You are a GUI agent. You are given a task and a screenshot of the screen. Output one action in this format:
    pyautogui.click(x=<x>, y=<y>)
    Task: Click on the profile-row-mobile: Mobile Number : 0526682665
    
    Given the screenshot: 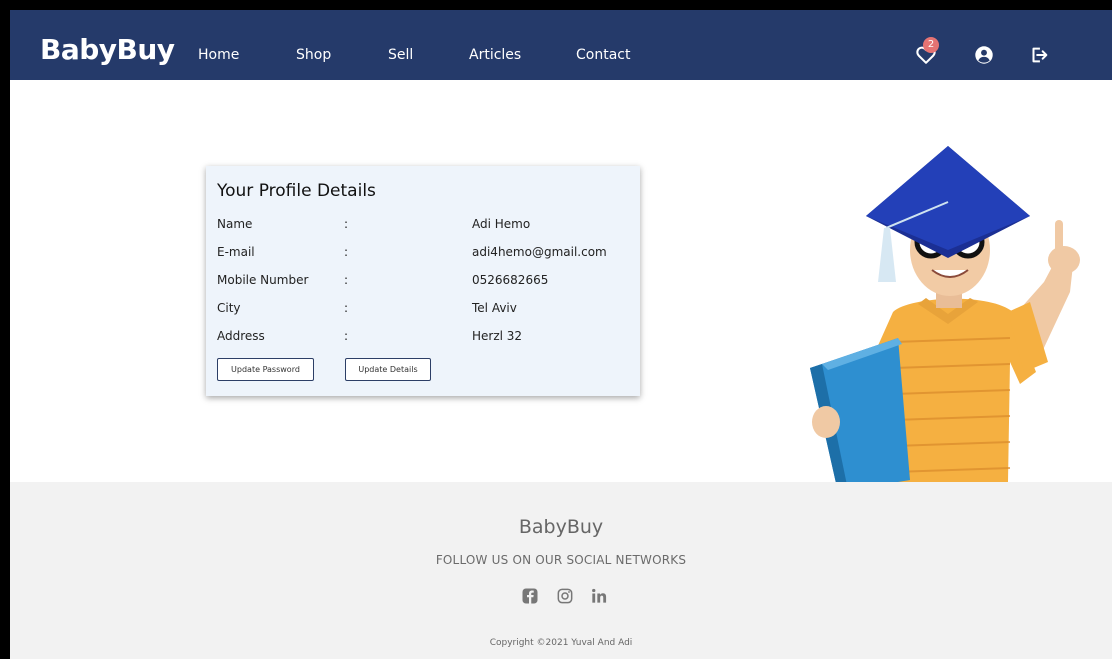 What is the action you would take?
    pyautogui.click(x=423, y=283)
    